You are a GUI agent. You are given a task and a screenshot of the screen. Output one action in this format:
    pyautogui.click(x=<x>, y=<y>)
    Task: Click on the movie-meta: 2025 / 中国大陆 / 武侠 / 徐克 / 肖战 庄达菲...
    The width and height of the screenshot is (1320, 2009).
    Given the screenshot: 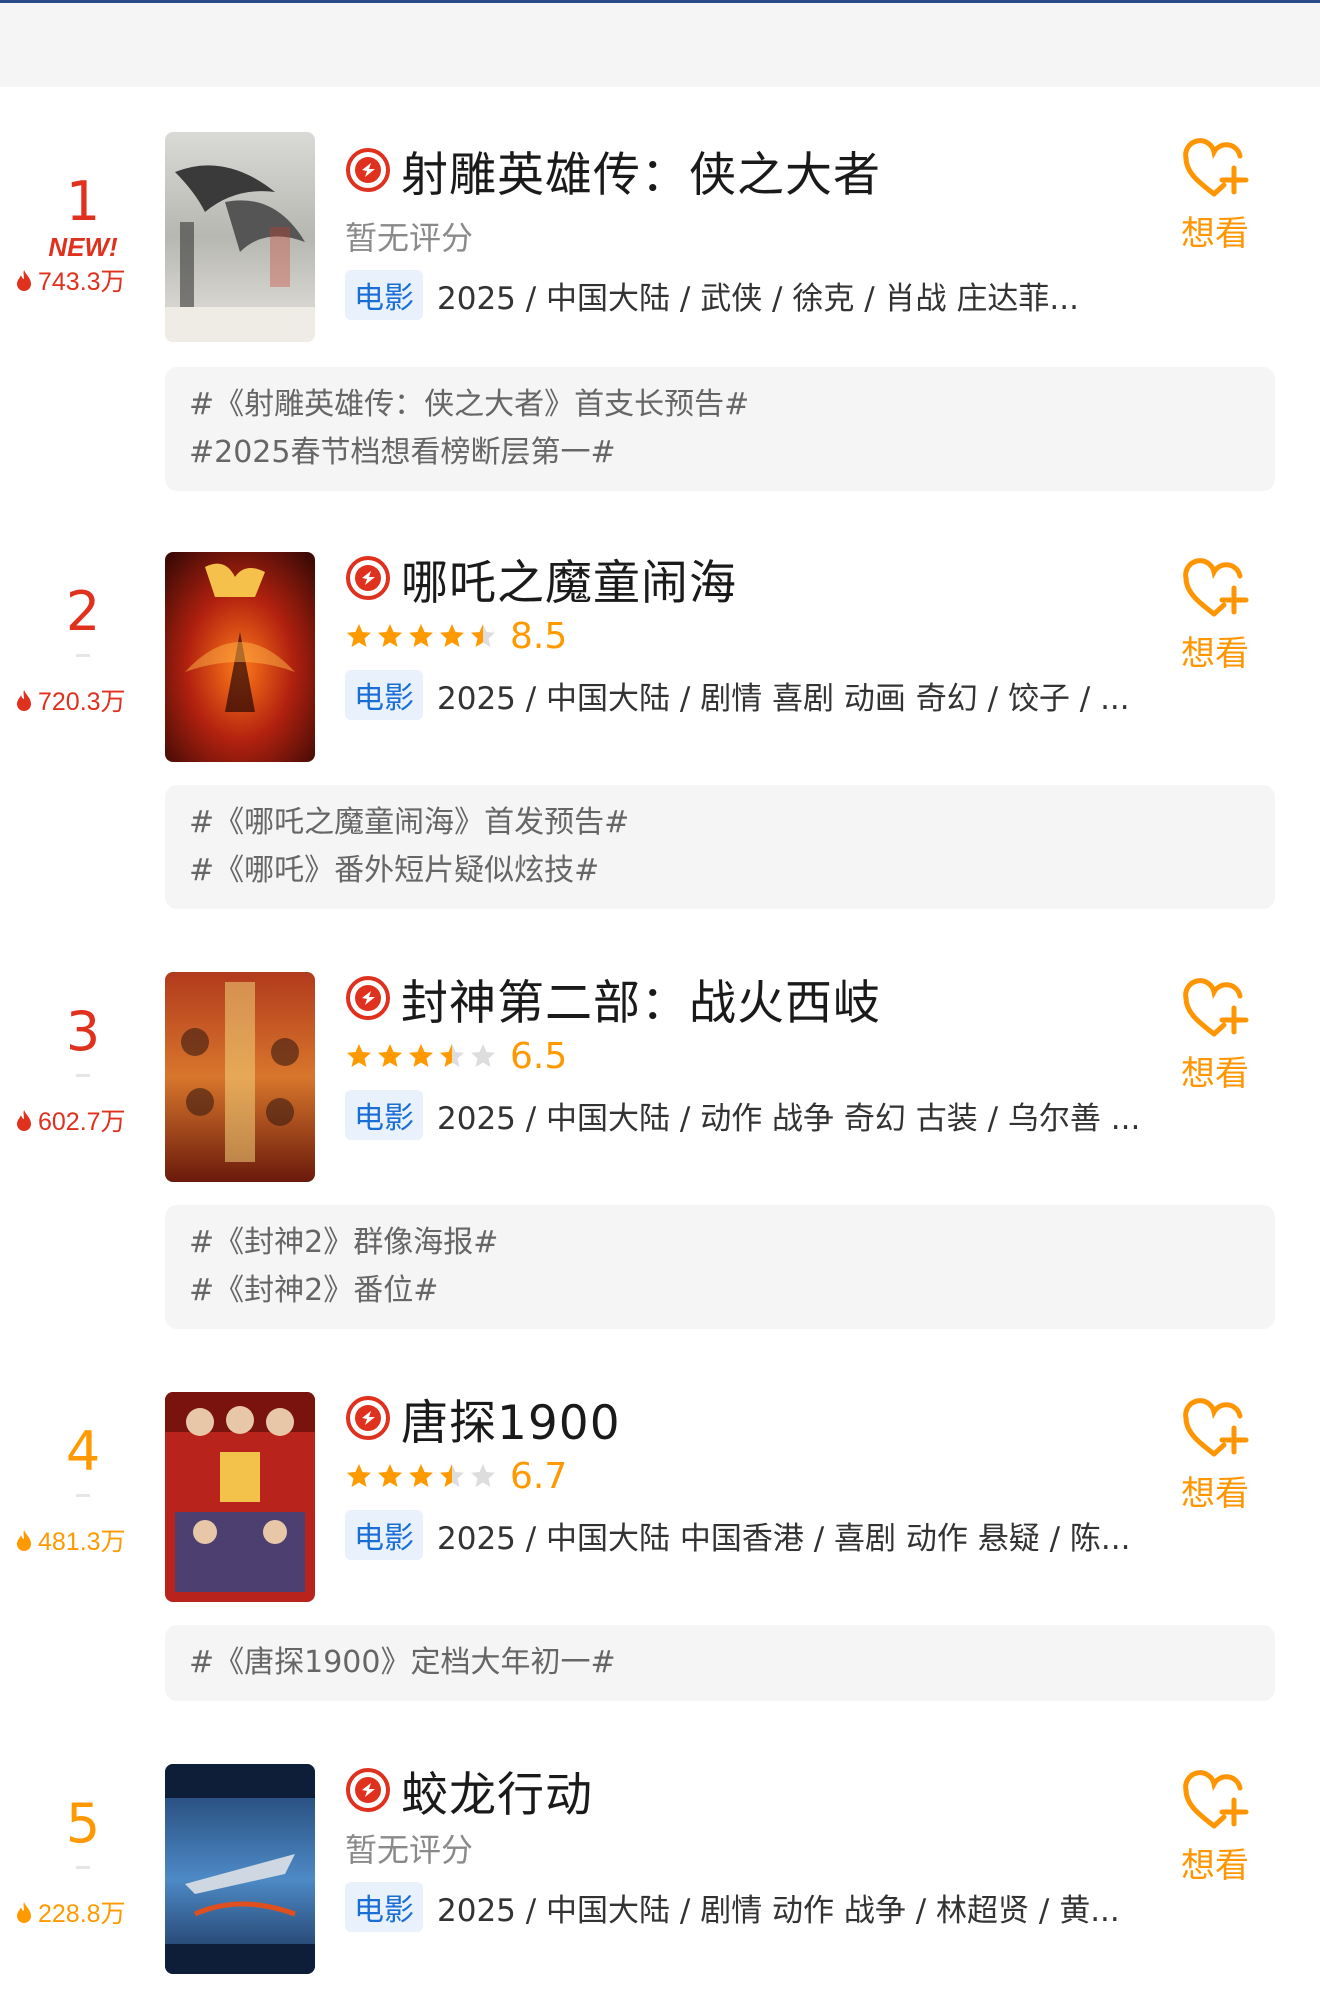 What is the action you would take?
    pyautogui.click(x=758, y=298)
    